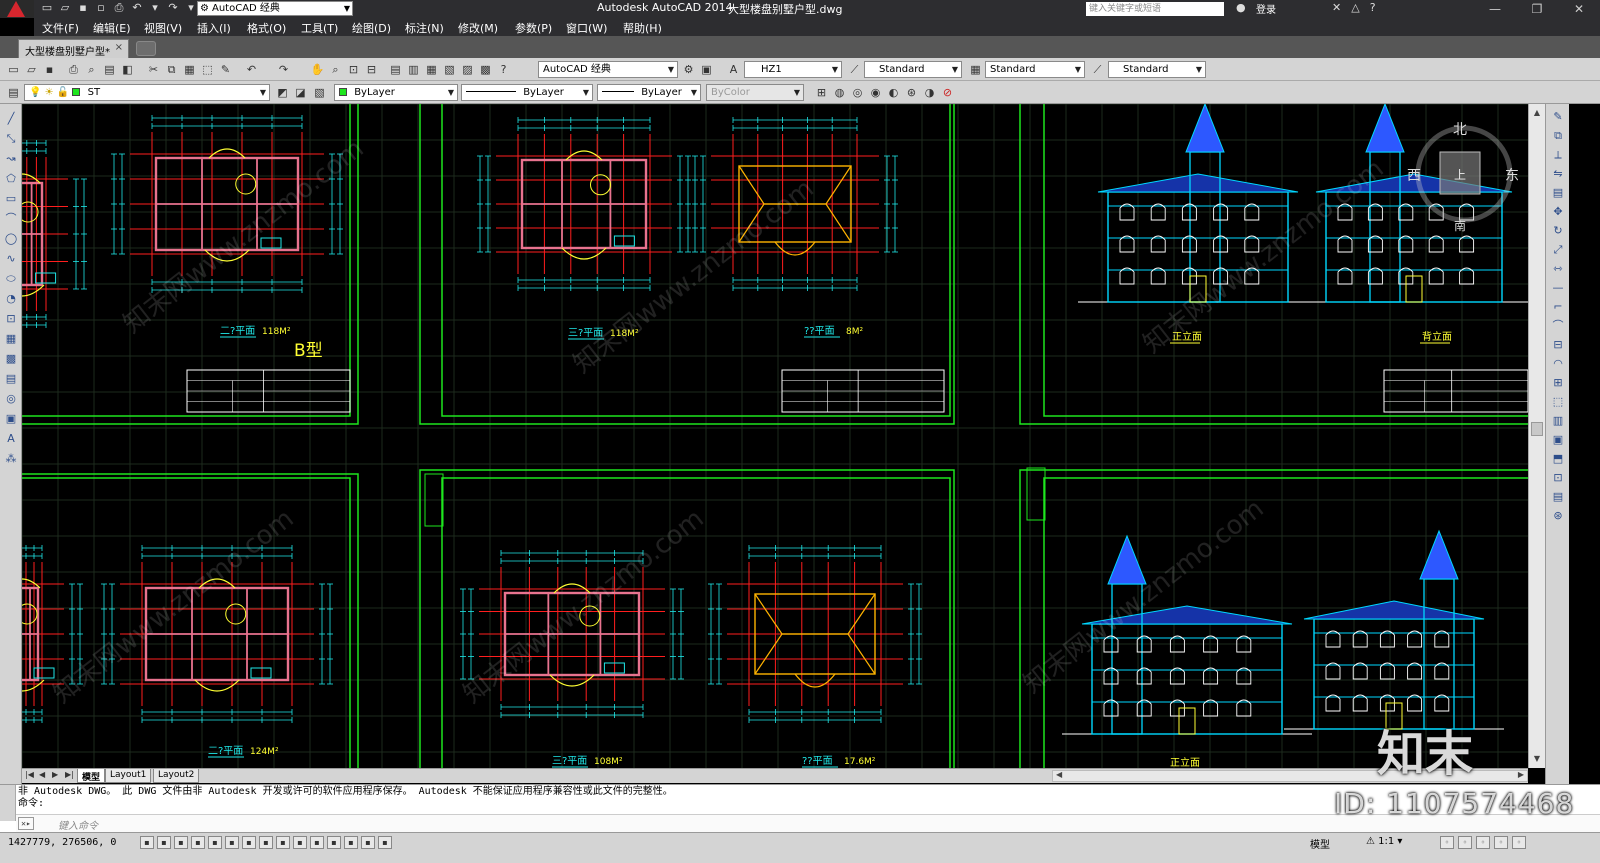 This screenshot has height=863, width=1600. What do you see at coordinates (1537, 429) in the screenshot?
I see `scroll-thumb` at bounding box center [1537, 429].